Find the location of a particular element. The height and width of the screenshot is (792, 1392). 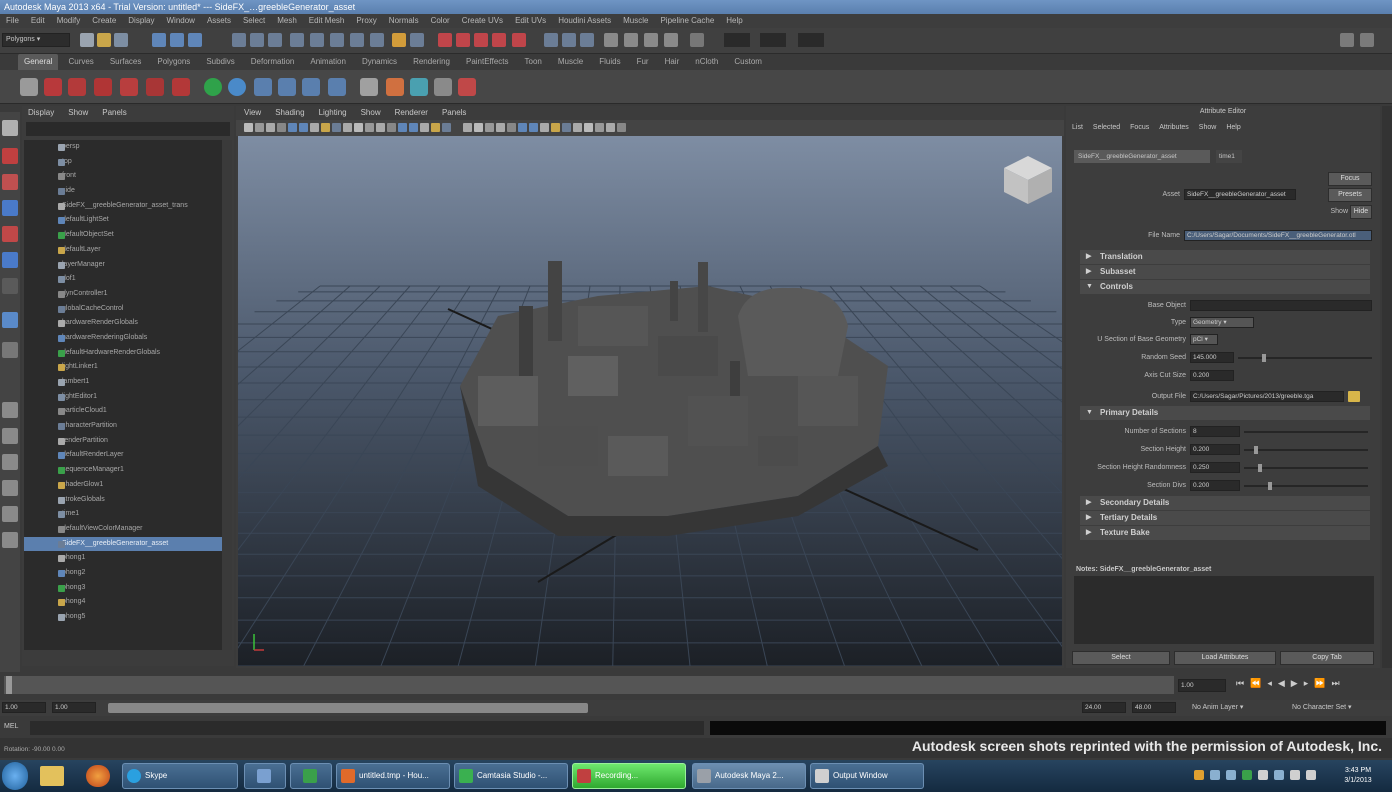

base-object-field is located at coordinates (1281, 305).